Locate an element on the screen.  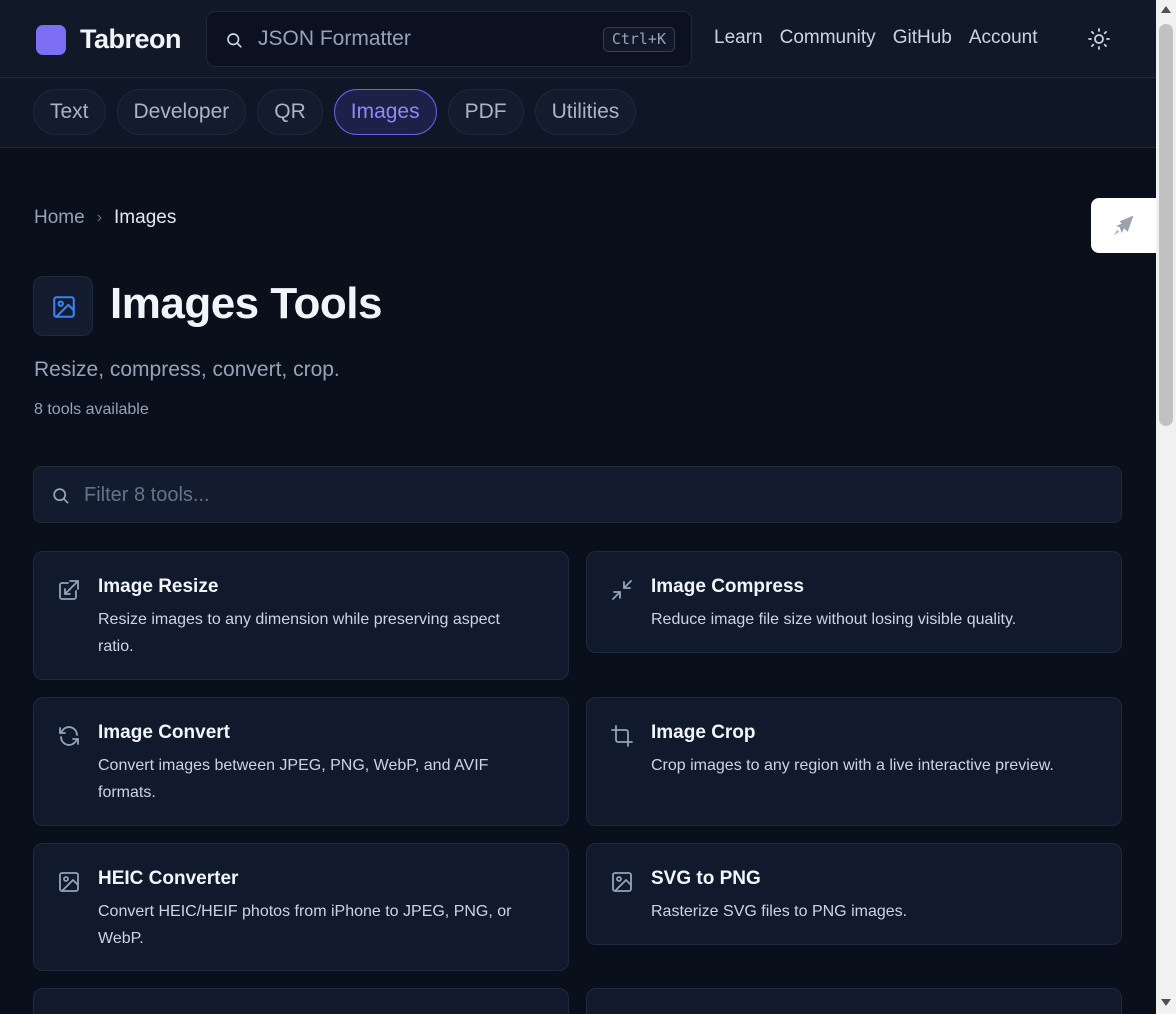
refresh-icon is located at coordinates (69, 736).